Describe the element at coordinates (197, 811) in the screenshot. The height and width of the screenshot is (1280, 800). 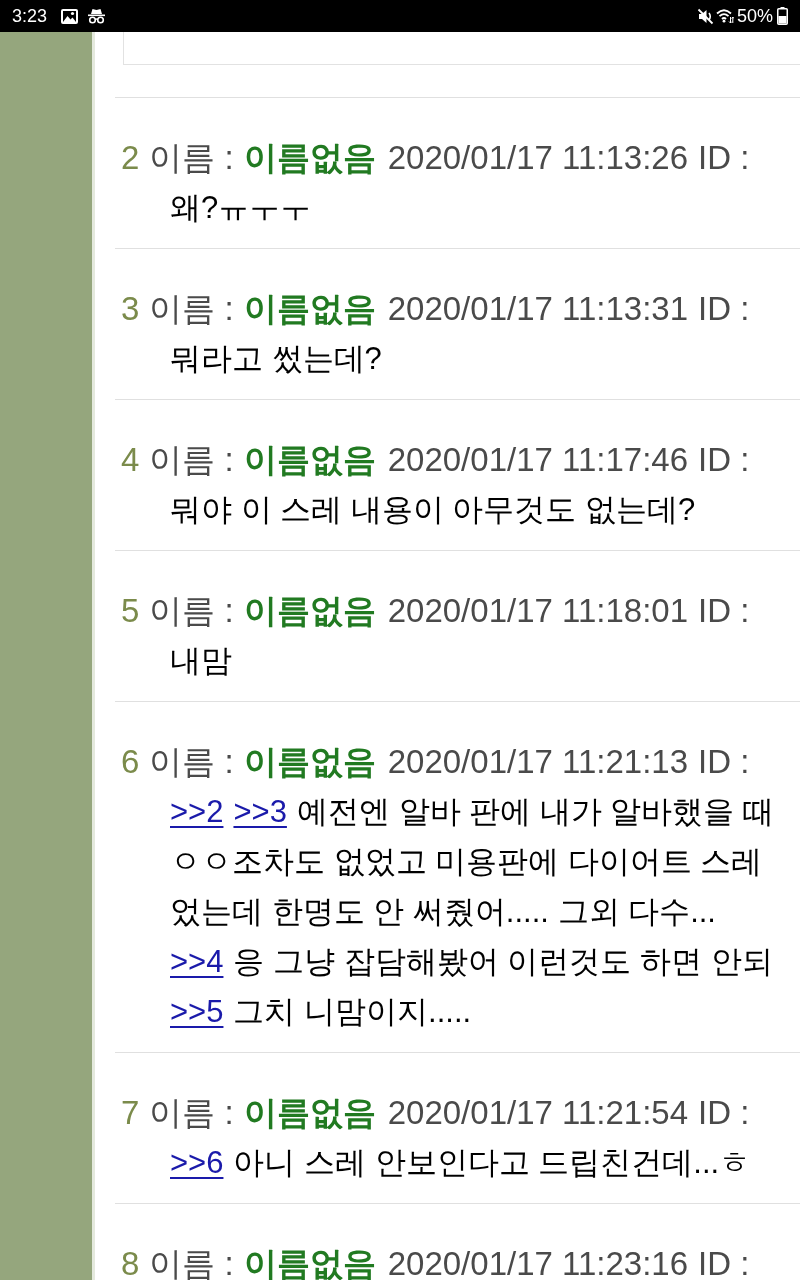
I see `reply-link: >>2` at that location.